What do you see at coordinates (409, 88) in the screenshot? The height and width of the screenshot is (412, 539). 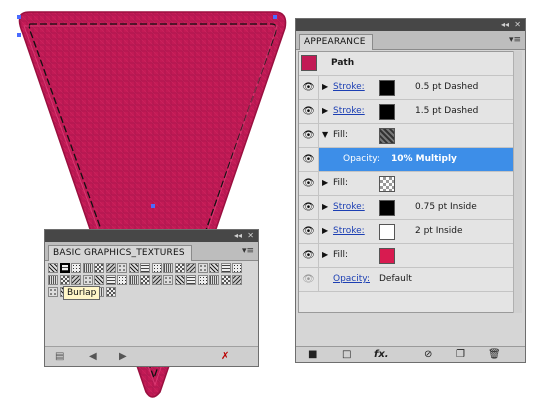 I see `appearance-row-stroke-1: 👁 ▶ Stroke: 0.5 pt Dashed` at bounding box center [409, 88].